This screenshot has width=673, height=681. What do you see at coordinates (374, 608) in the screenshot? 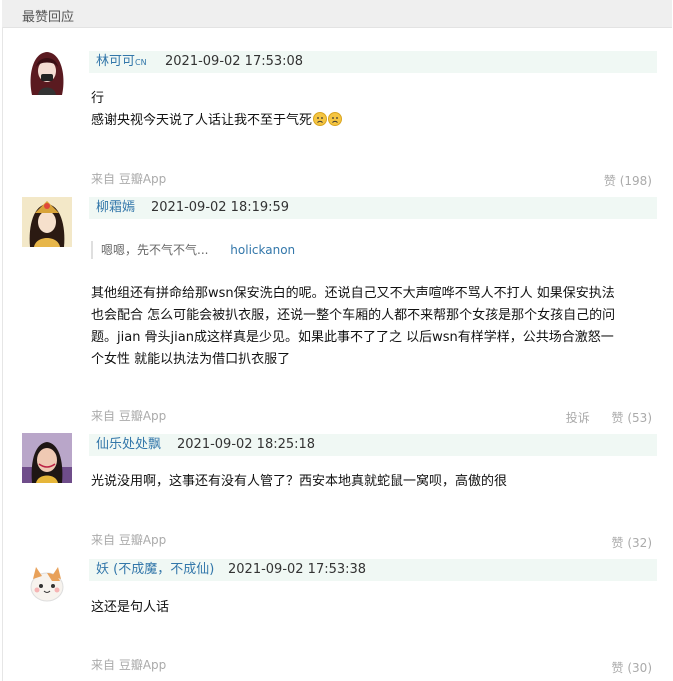
I see `comment-body: 这还是句人话` at bounding box center [374, 608].